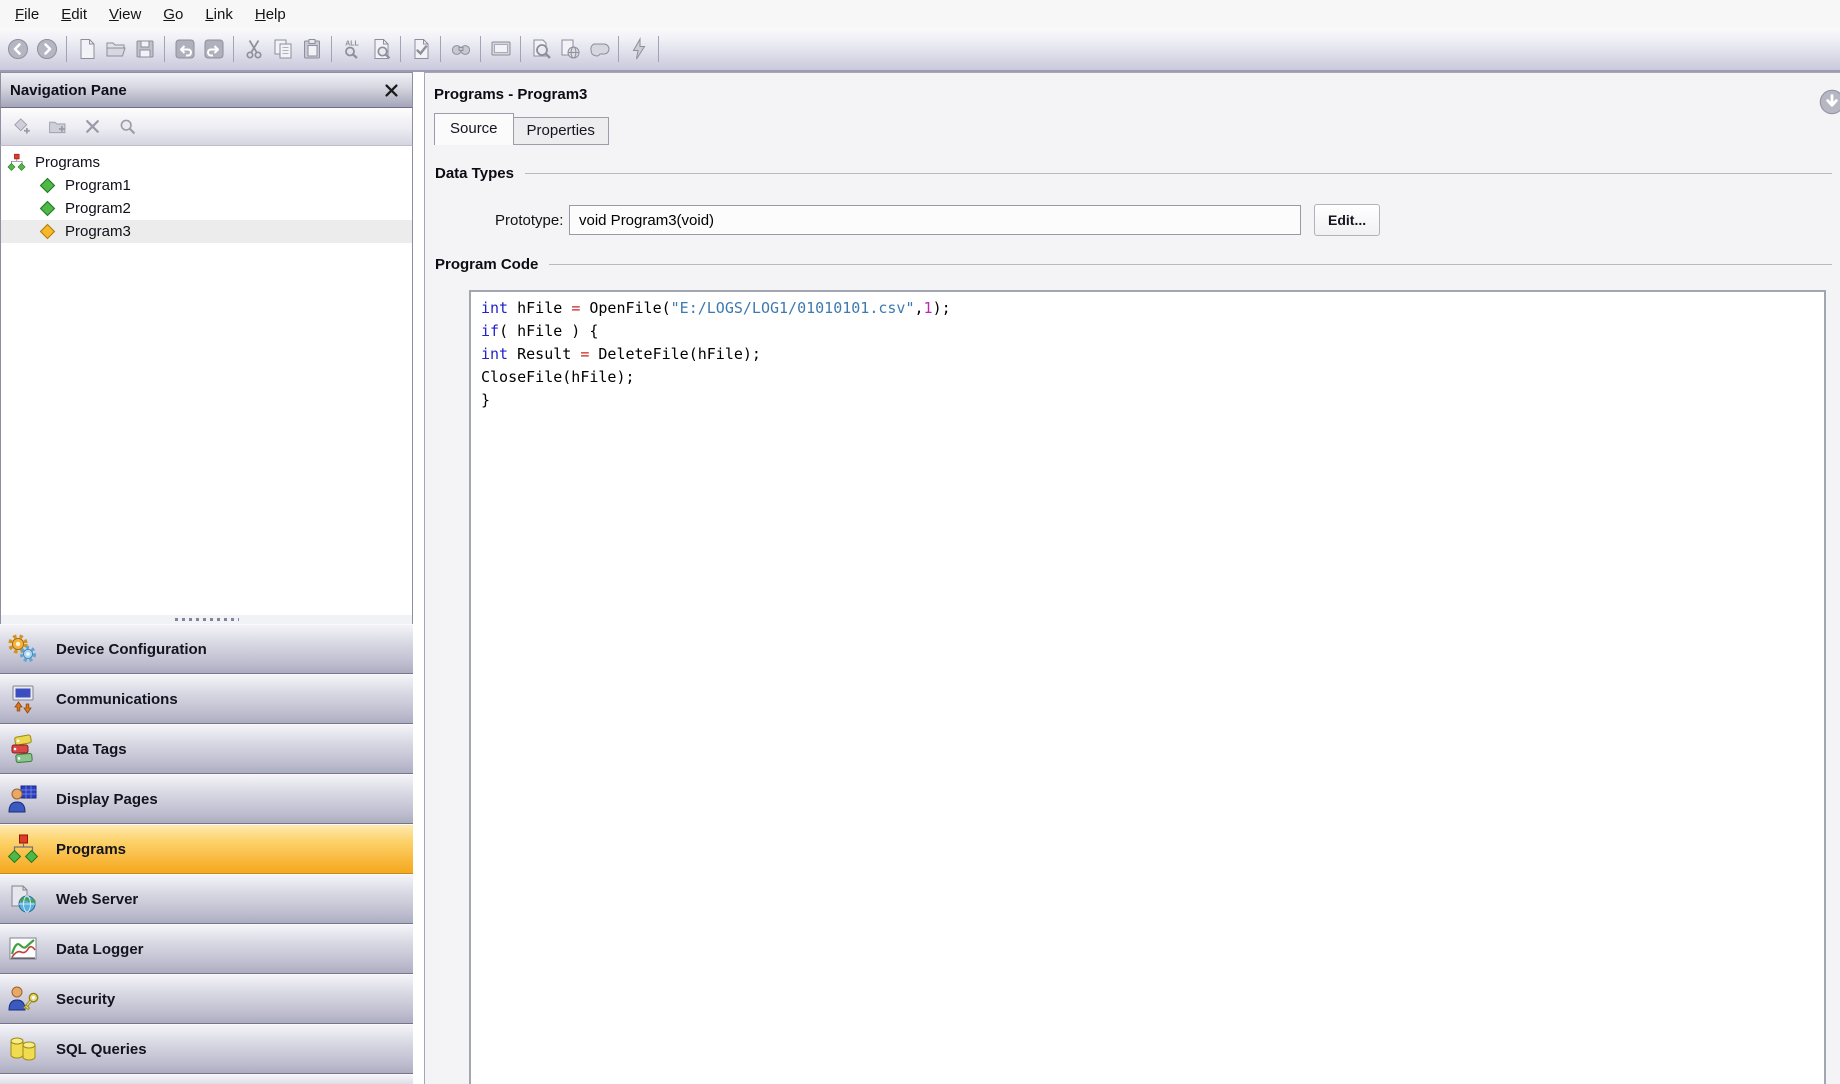 This screenshot has height=1084, width=1840. I want to click on sidebar-item-label: Data Tags, so click(91, 749).